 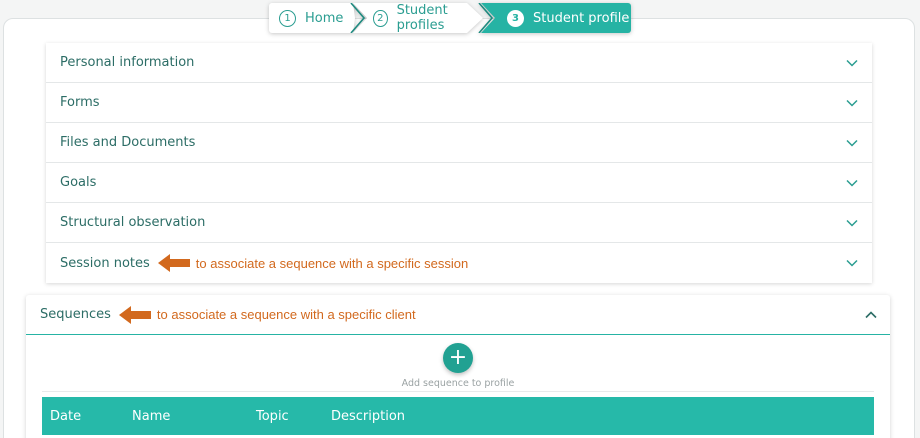 What do you see at coordinates (380, 18) in the screenshot?
I see `step-number: 2` at bounding box center [380, 18].